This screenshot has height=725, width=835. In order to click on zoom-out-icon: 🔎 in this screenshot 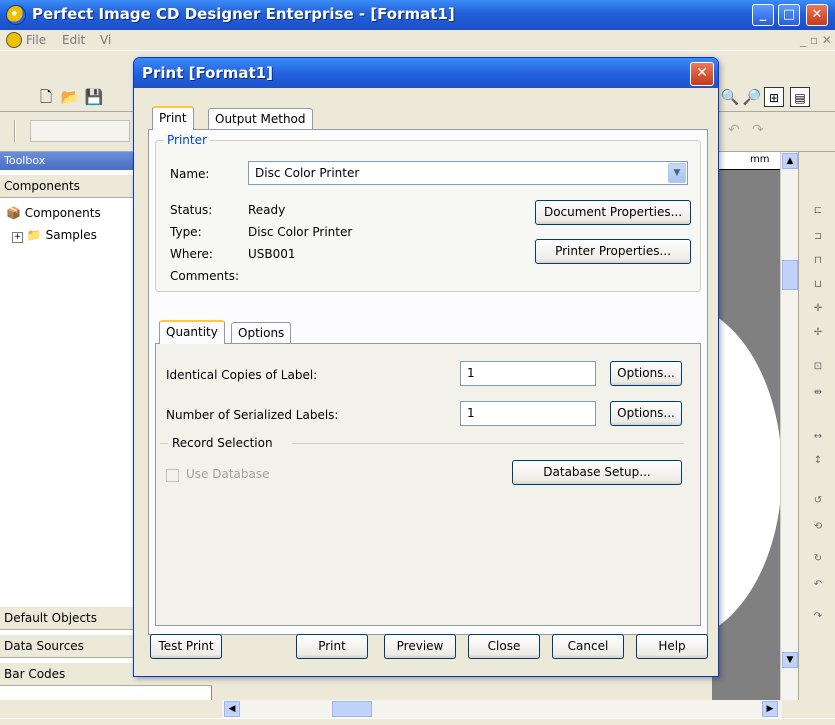, I will do `click(752, 97)`.